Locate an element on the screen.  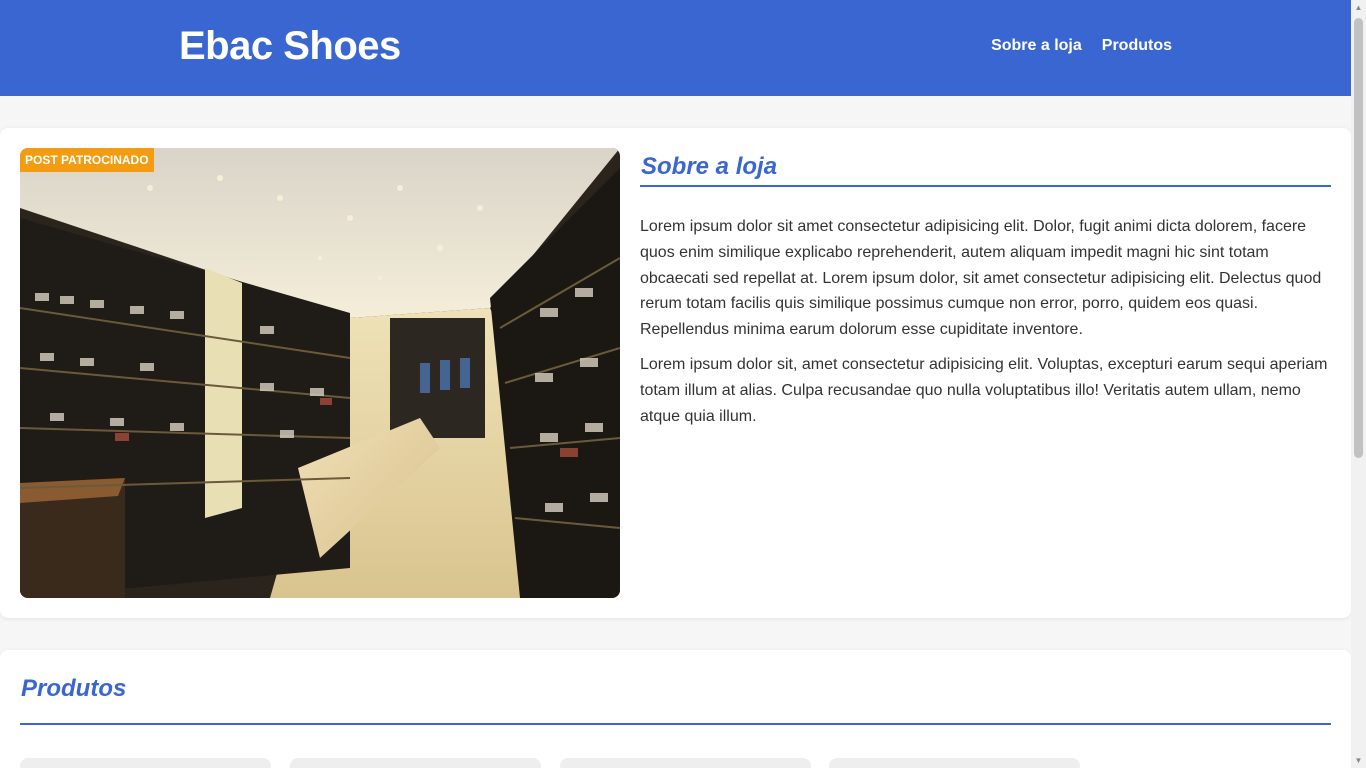
nav-link-sobre: Sobre a loja is located at coordinates (1036, 46).